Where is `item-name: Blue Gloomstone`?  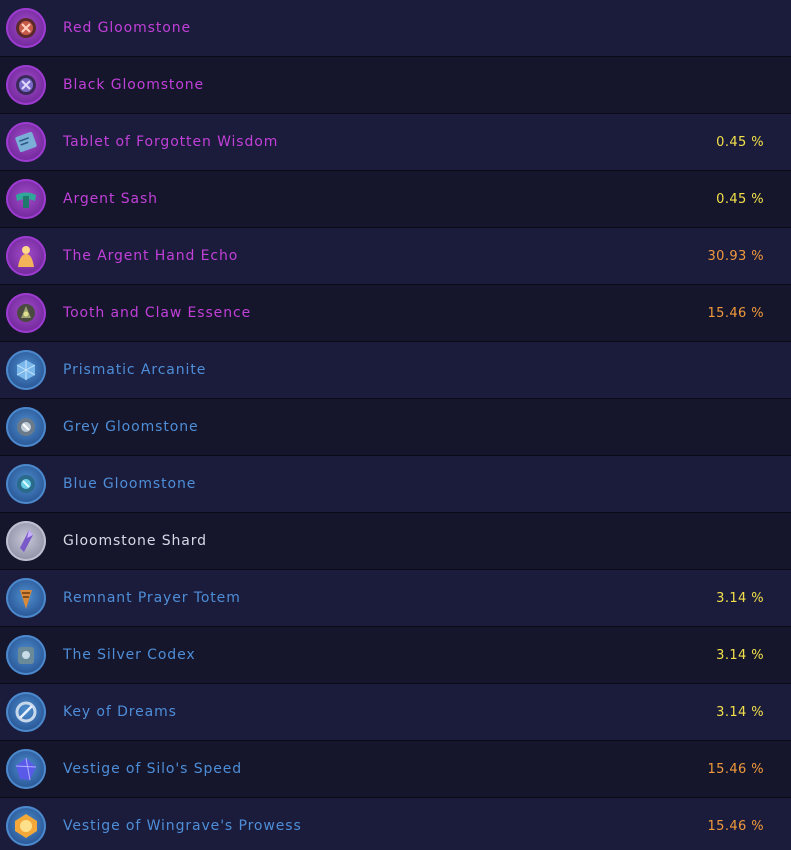 item-name: Blue Gloomstone is located at coordinates (129, 484).